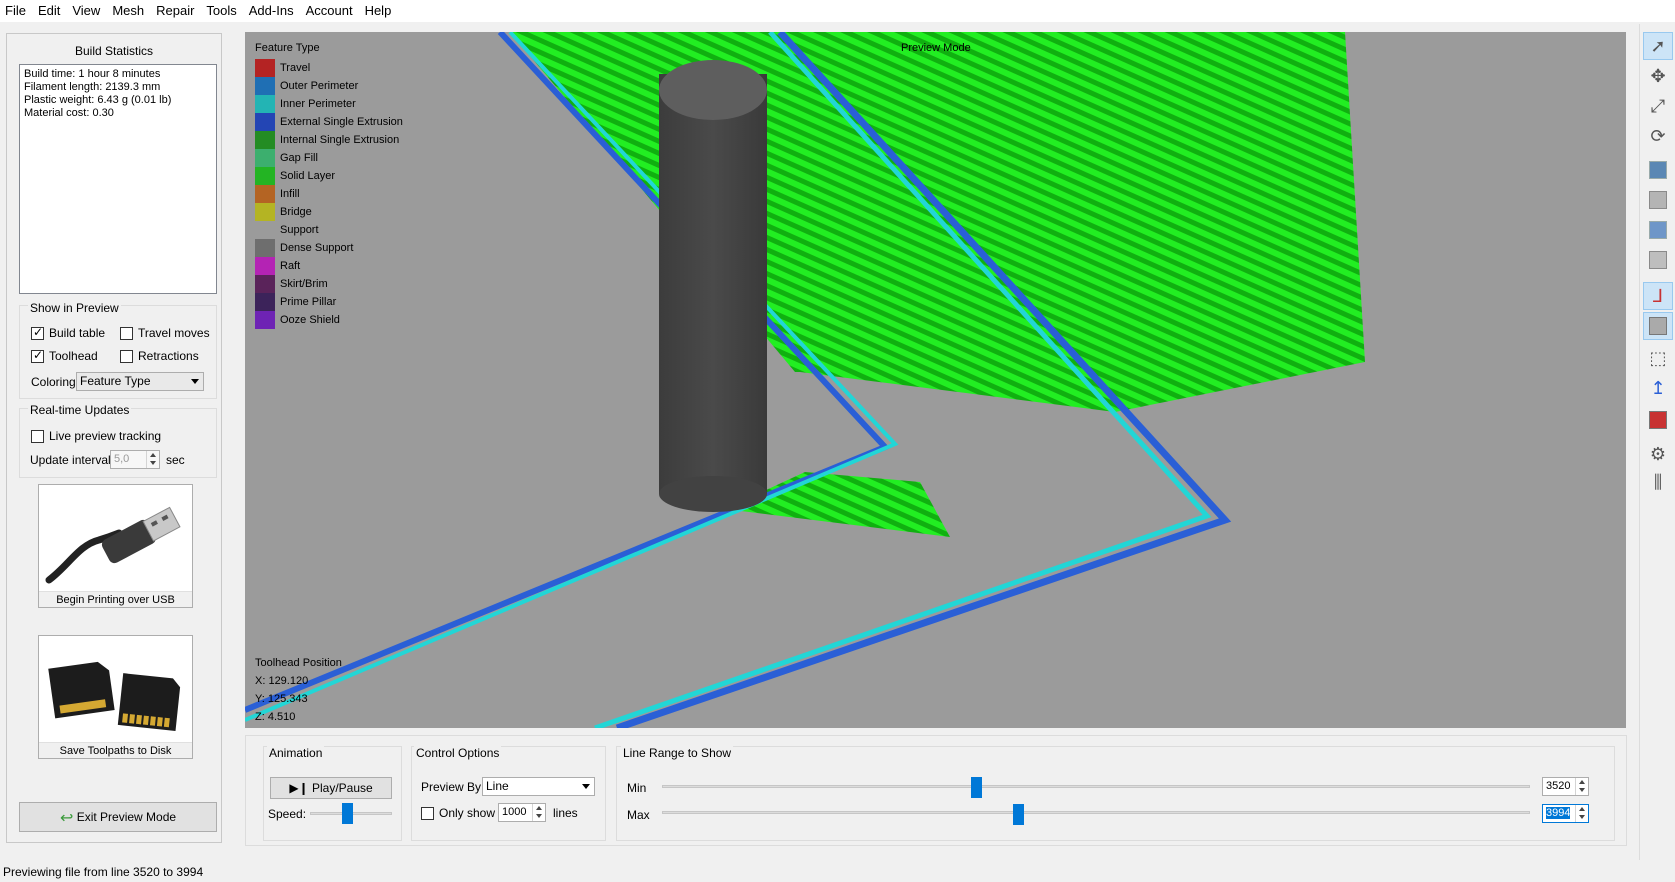  Describe the element at coordinates (308, 302) in the screenshot. I see `legend-label: Prime Pillar` at that location.